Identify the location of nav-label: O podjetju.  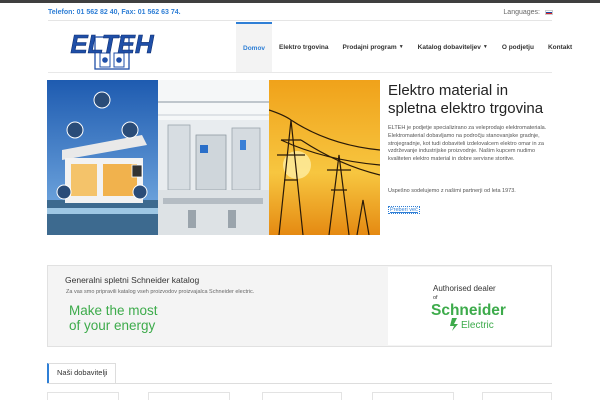
(517, 47).